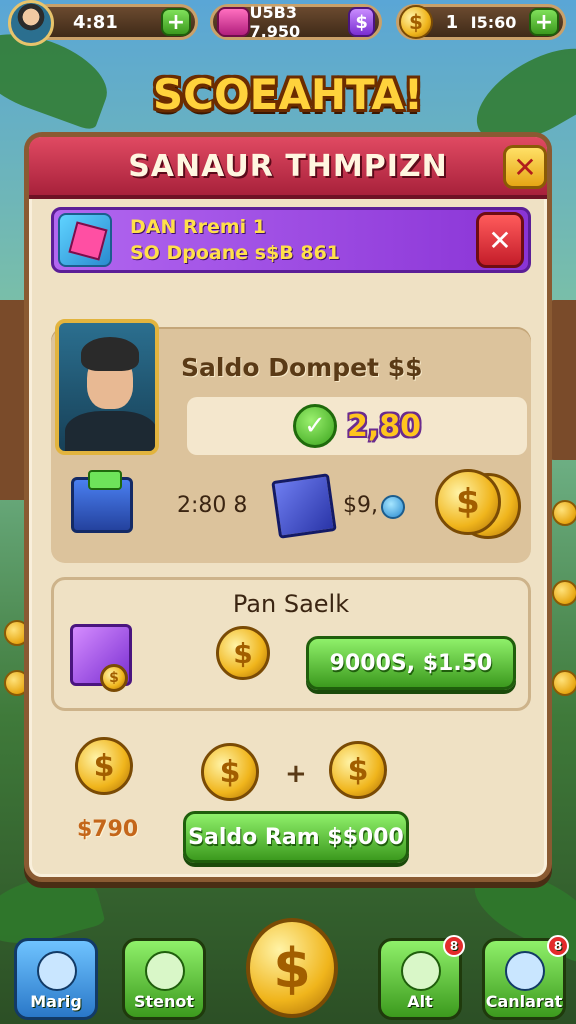  I want to click on add-coins-button: +, so click(543, 22).